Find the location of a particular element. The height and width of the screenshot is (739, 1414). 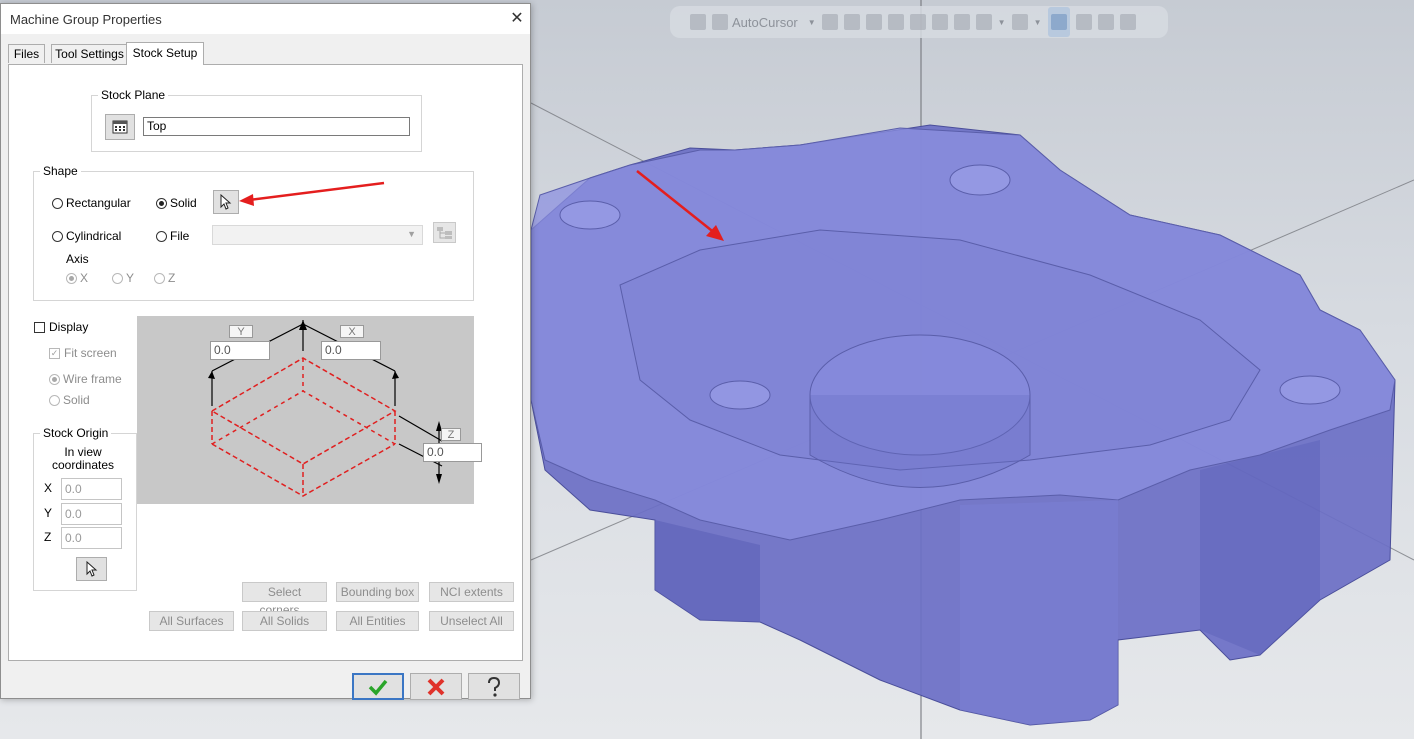

shape-file-label: File is located at coordinates (180, 236).